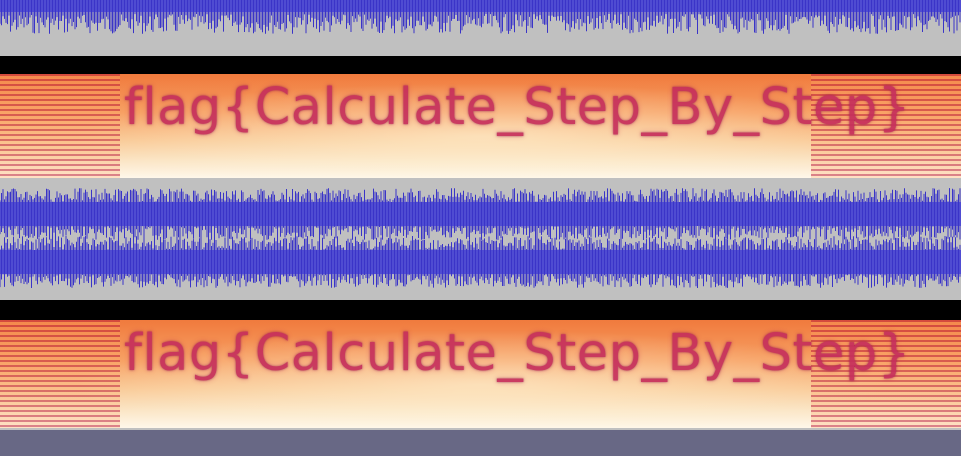  I want to click on waveform-channel-right, so click(480, 262).